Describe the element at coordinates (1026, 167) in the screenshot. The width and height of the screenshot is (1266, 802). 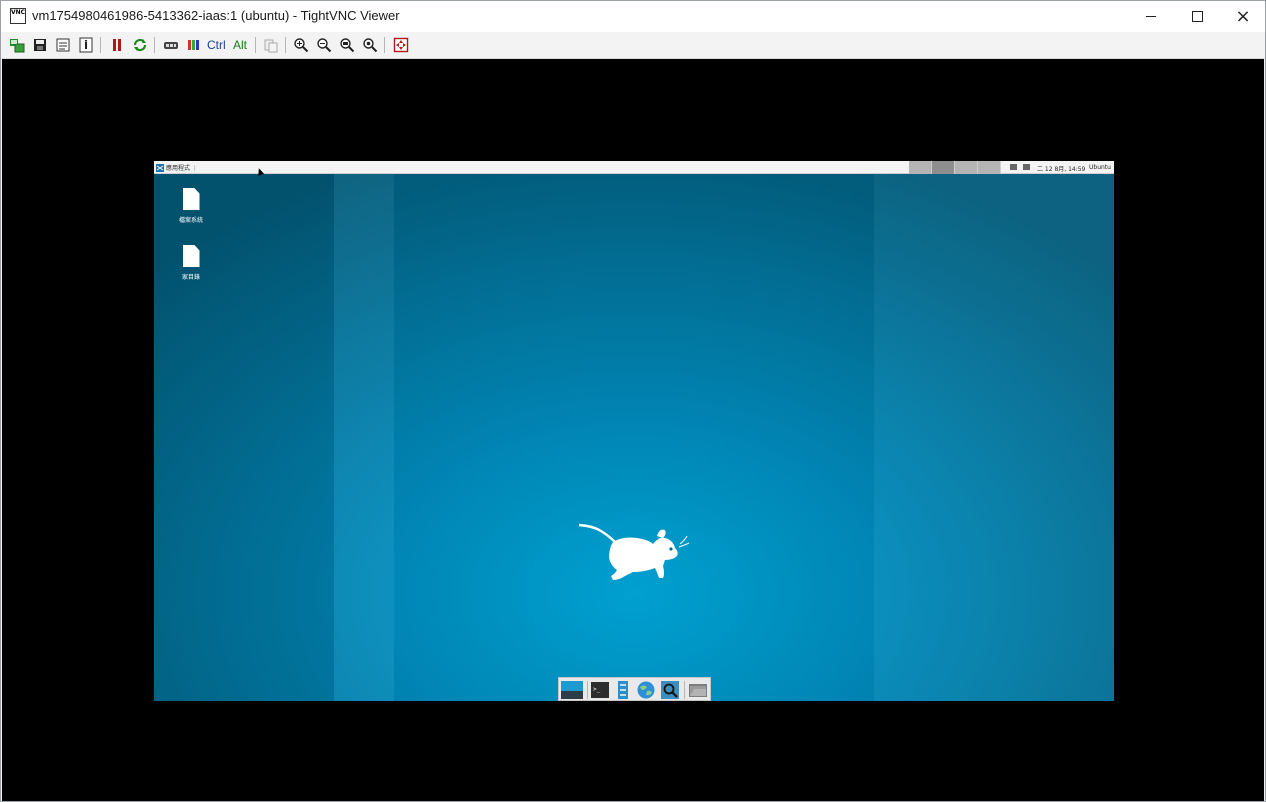
I see `notification-icon` at that location.